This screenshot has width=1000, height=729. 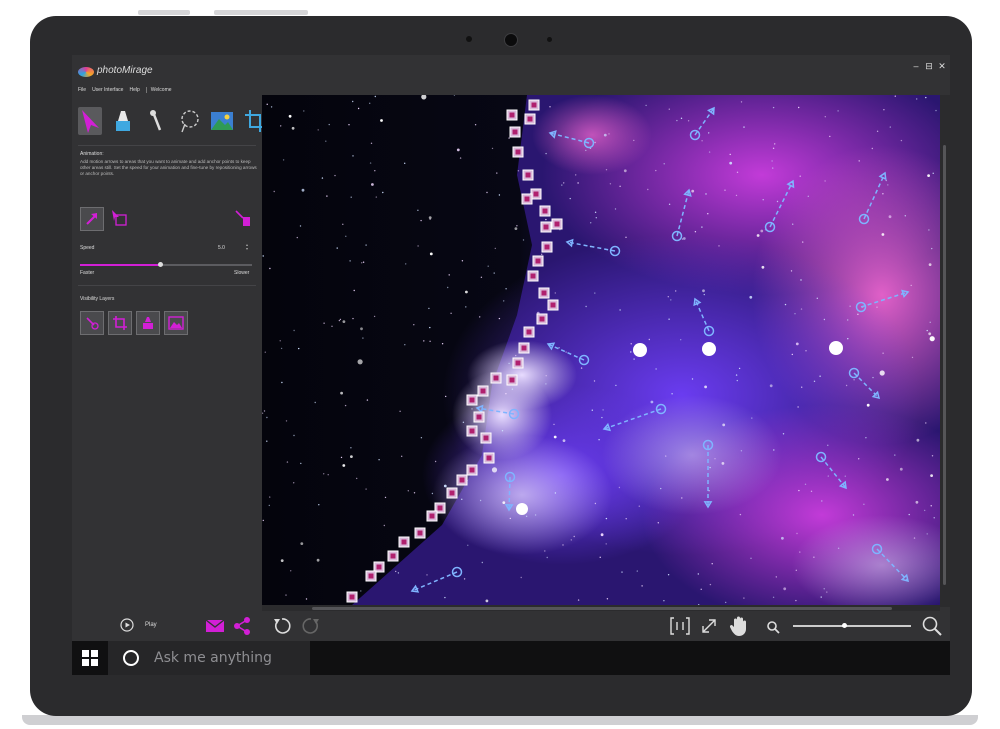 What do you see at coordinates (469, 39) in the screenshot?
I see `sensor-dot` at bounding box center [469, 39].